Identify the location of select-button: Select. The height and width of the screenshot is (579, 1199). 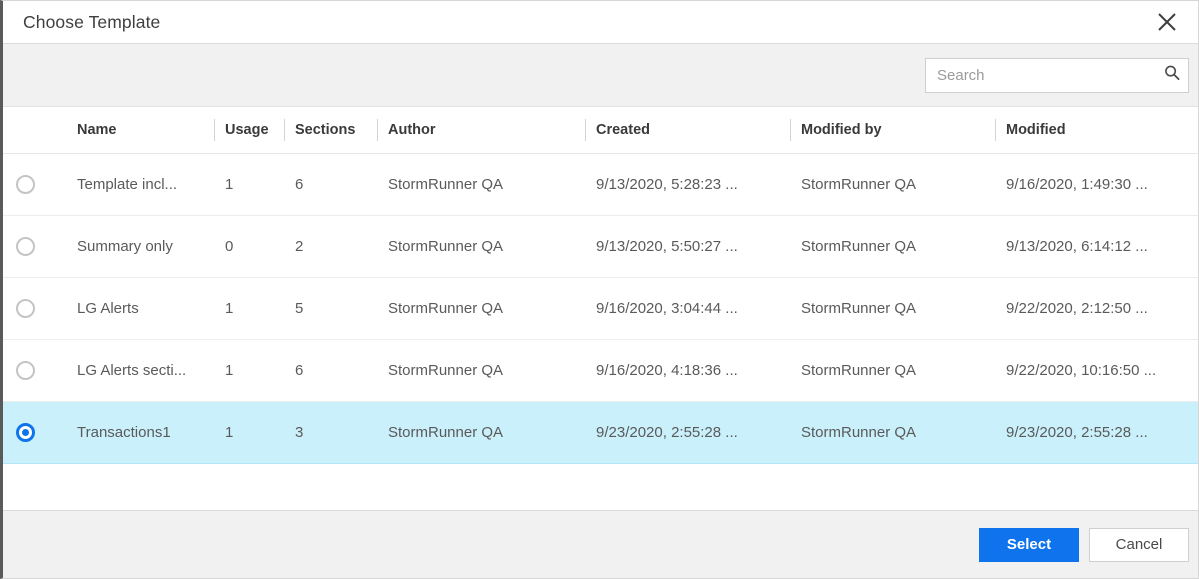
(1029, 544).